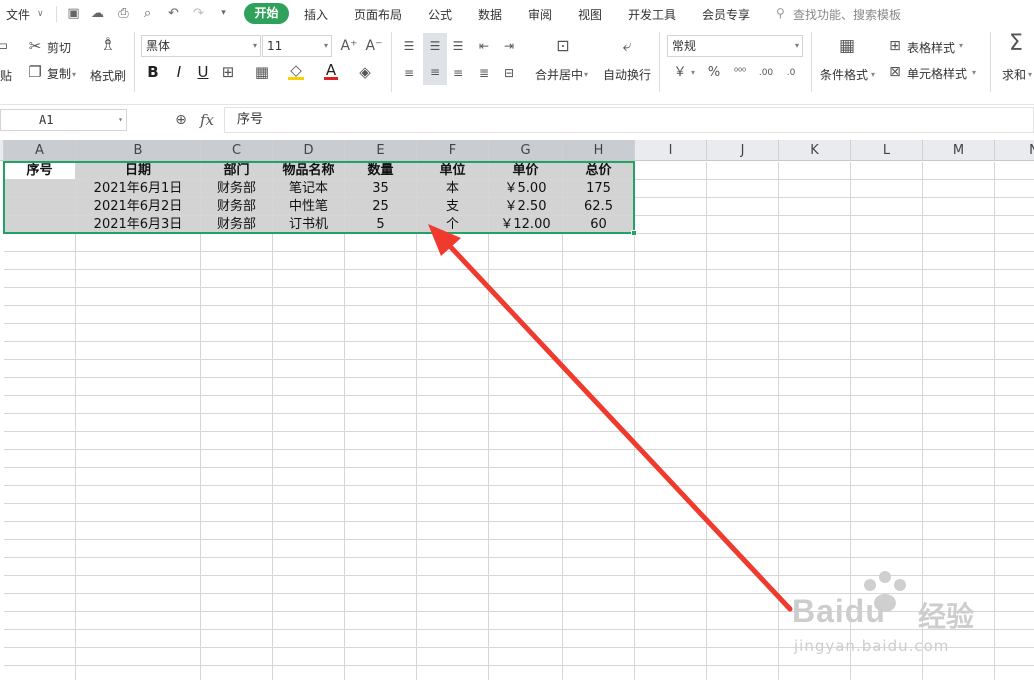 This screenshot has height=680, width=1034. Describe the element at coordinates (374, 46) in the screenshot. I see `decrease-font-icon: A⁻` at that location.